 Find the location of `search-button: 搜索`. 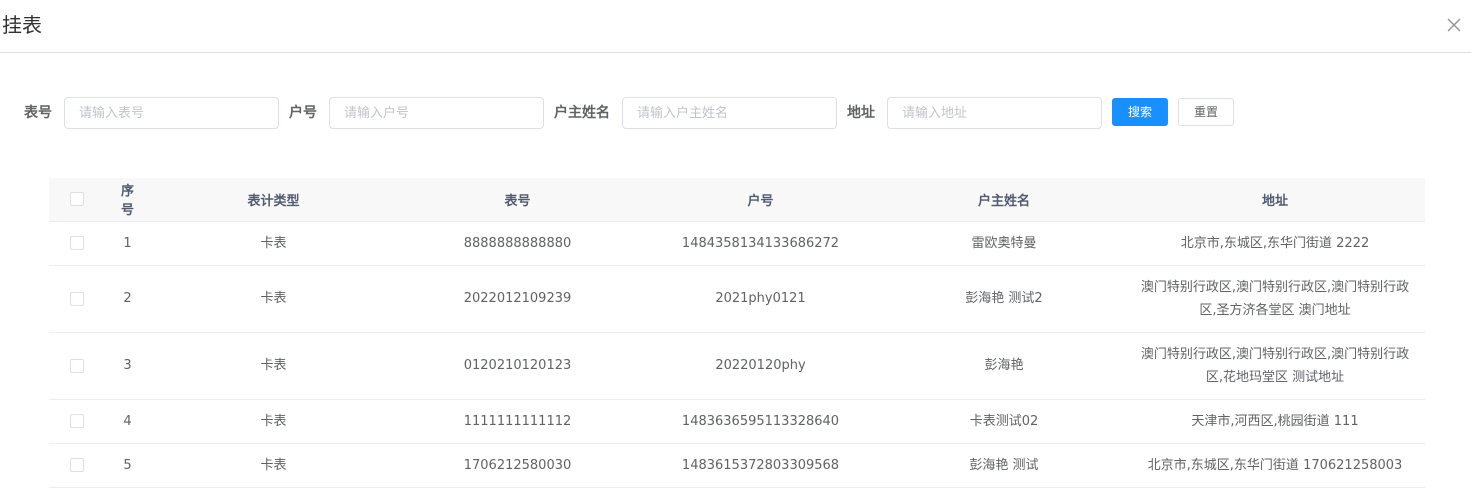

search-button: 搜索 is located at coordinates (1140, 112).